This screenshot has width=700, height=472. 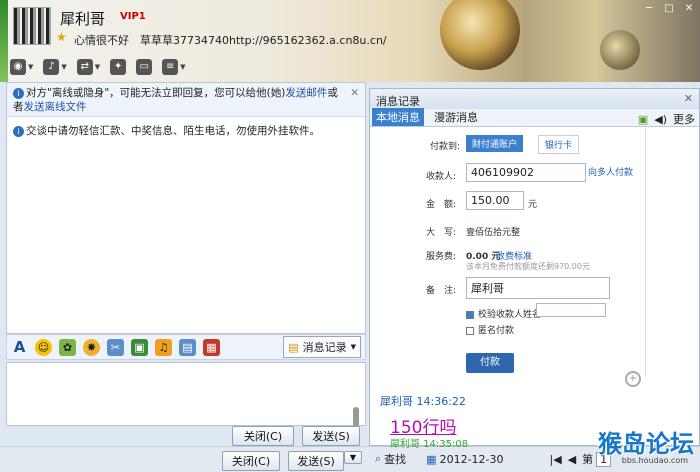 What do you see at coordinates (19, 347) in the screenshot?
I see `font-icon: A` at bounding box center [19, 347].